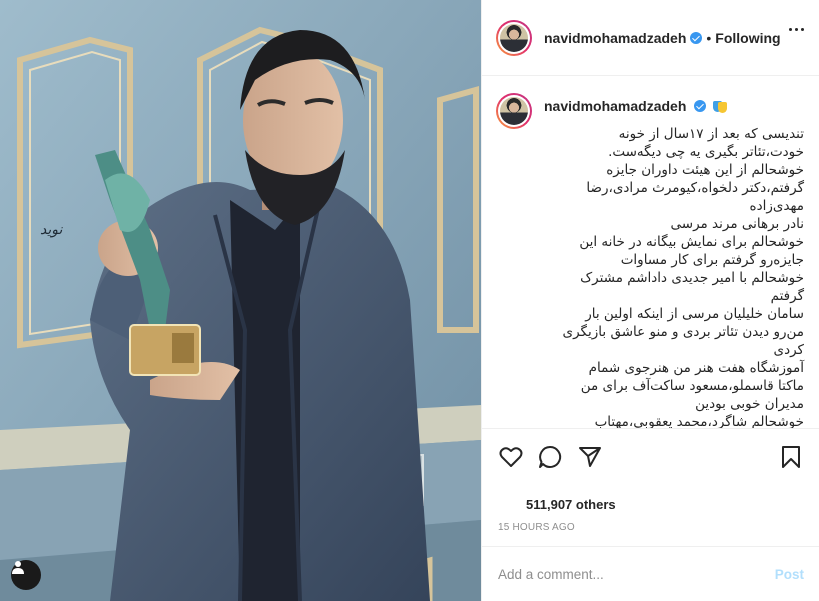  What do you see at coordinates (789, 574) in the screenshot?
I see `post-comment-button: Post` at bounding box center [789, 574].